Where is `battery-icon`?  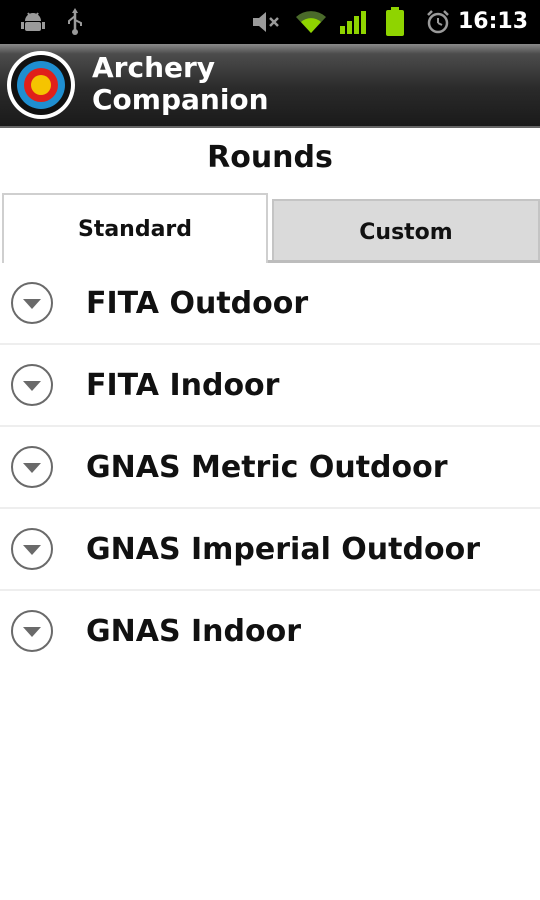 battery-icon is located at coordinates (395, 22).